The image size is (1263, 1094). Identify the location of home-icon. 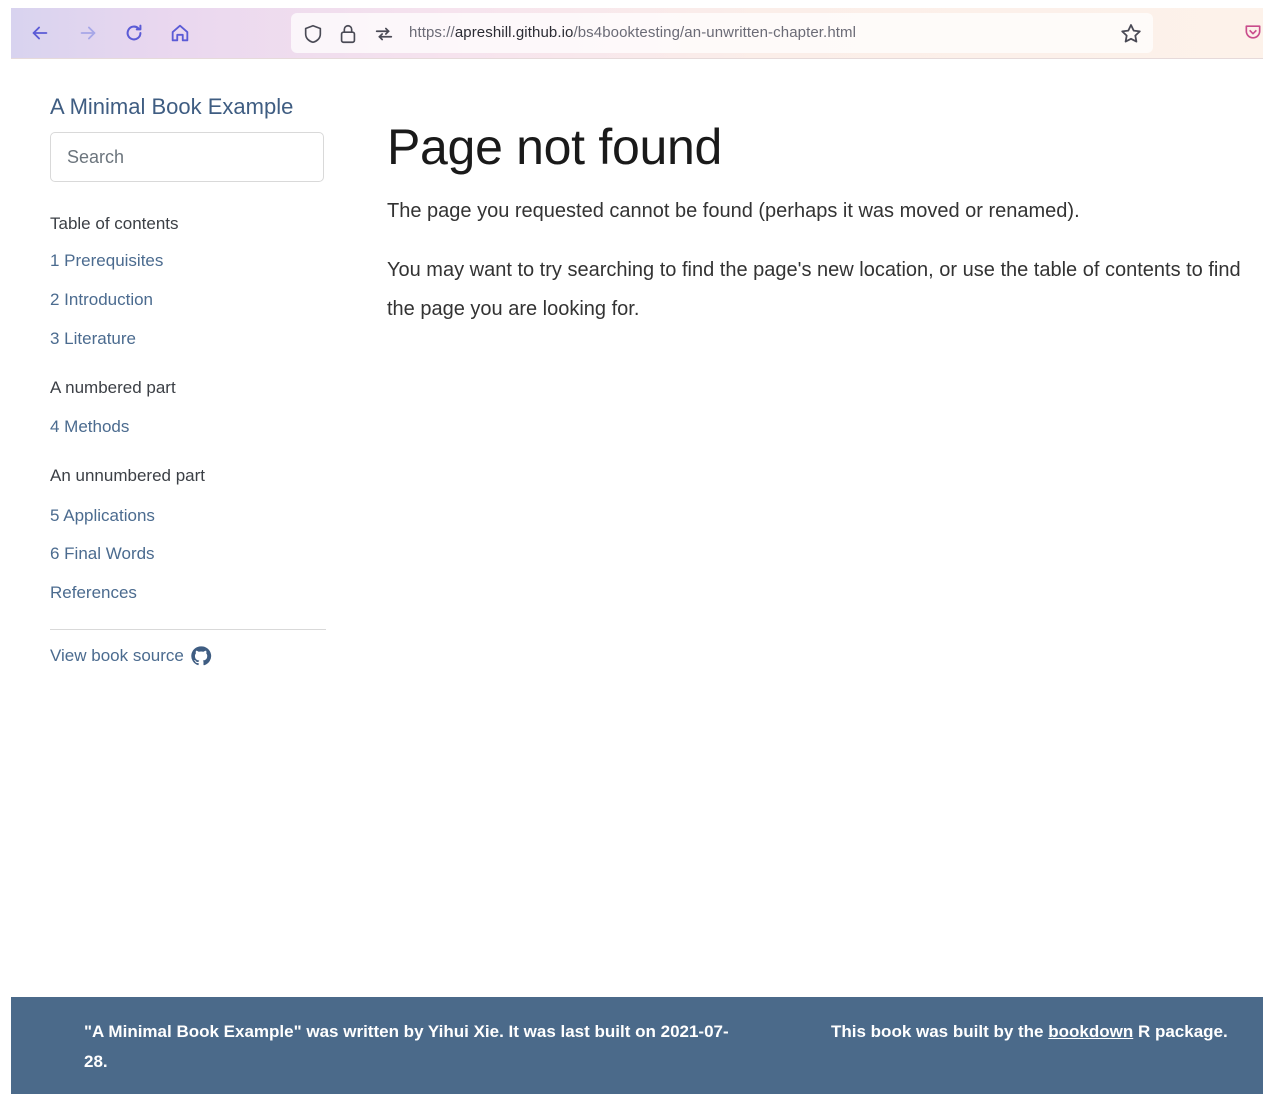
(180, 33).